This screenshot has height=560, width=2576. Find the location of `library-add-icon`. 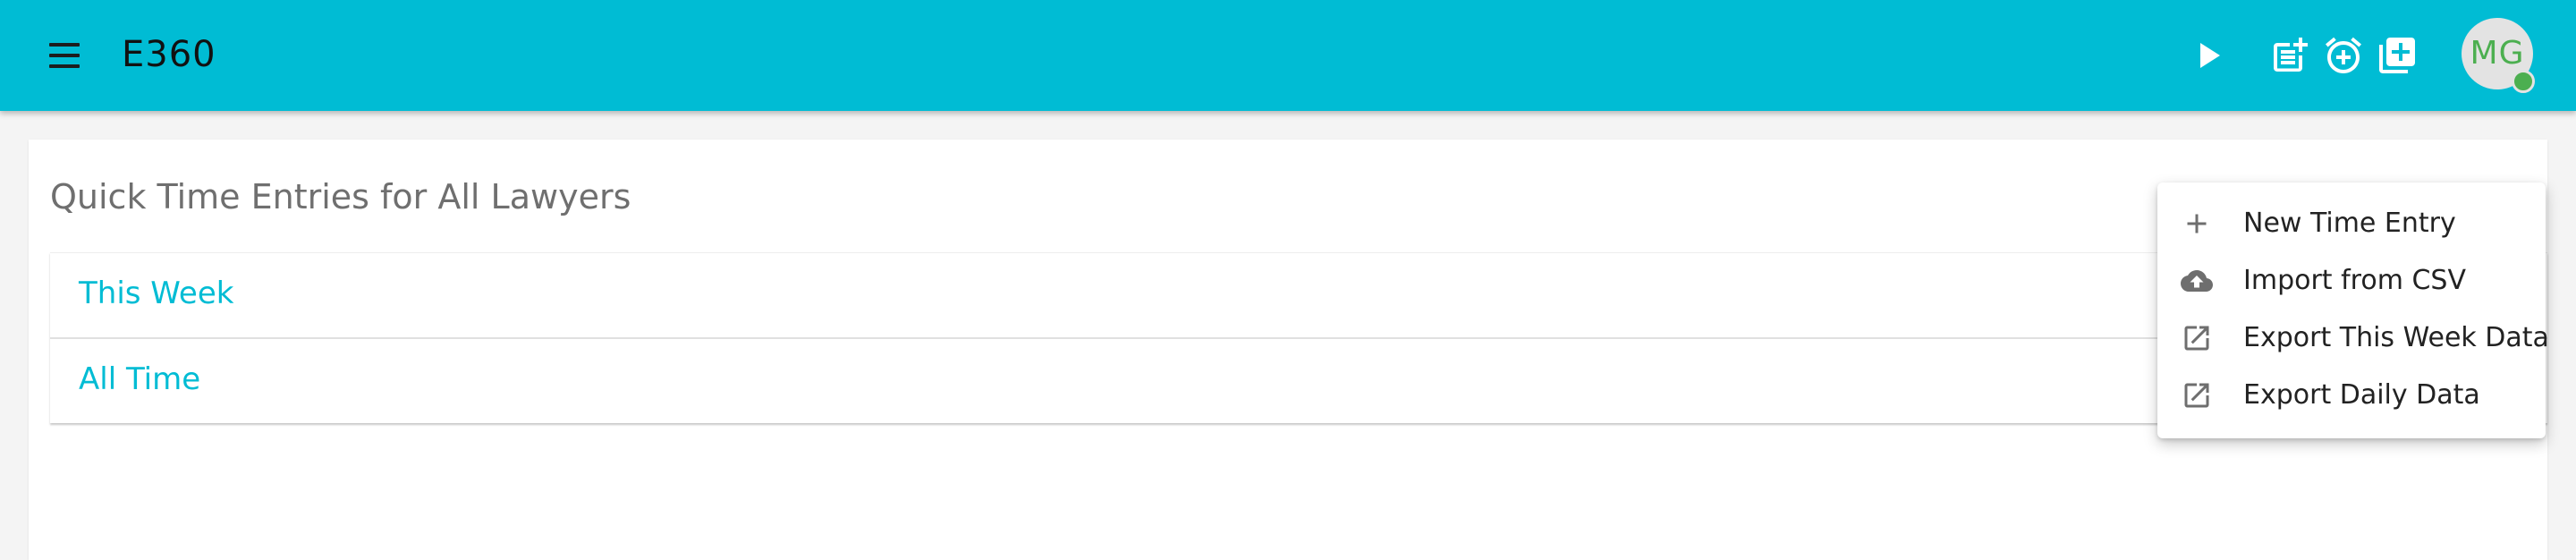

library-add-icon is located at coordinates (2397, 55).